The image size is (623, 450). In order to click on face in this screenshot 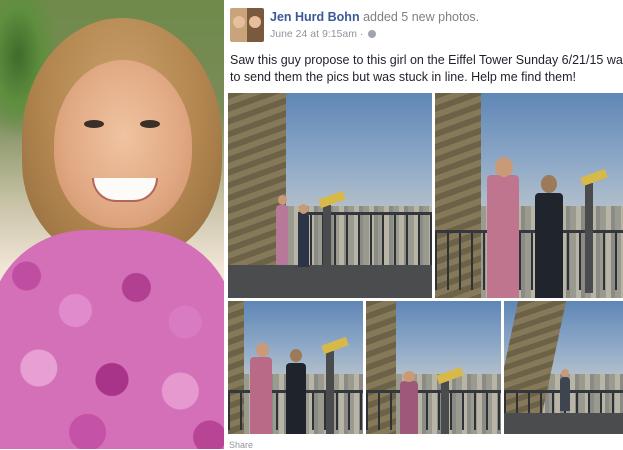, I will do `click(123, 144)`.